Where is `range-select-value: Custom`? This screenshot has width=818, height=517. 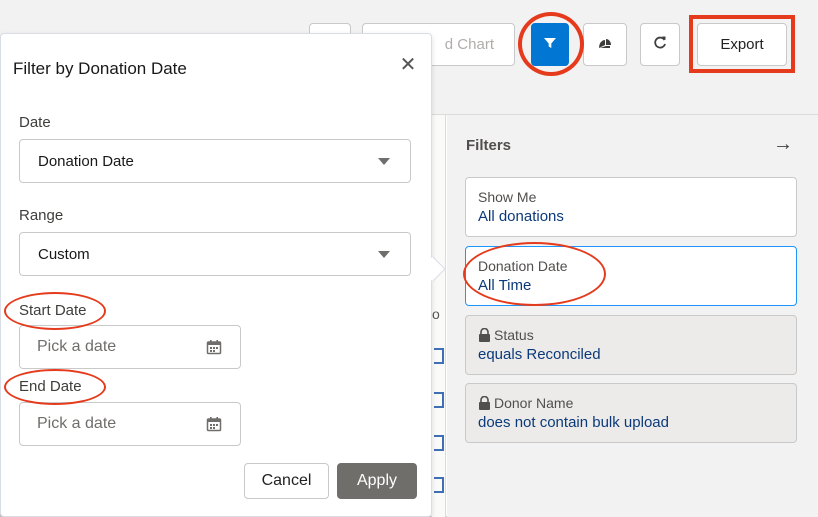 range-select-value: Custom is located at coordinates (64, 254).